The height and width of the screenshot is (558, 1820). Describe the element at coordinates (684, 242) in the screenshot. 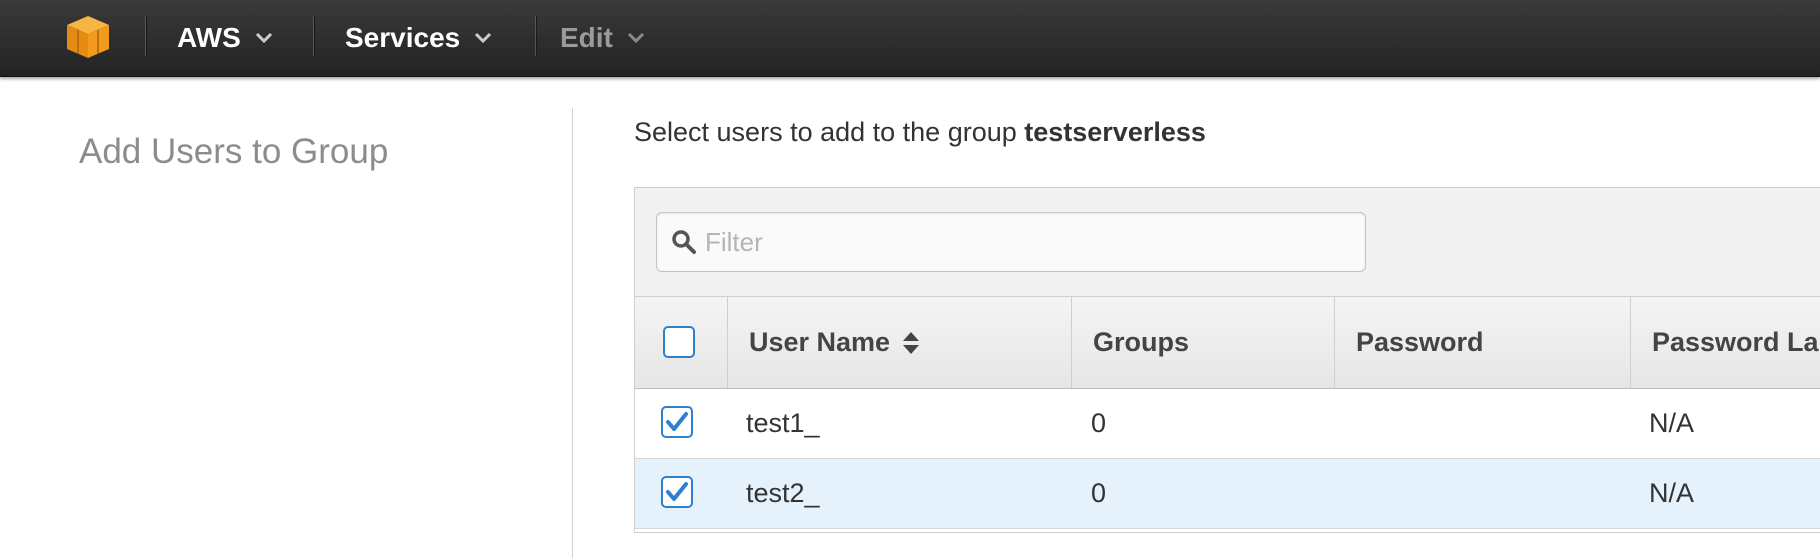

I see `search-icon` at that location.